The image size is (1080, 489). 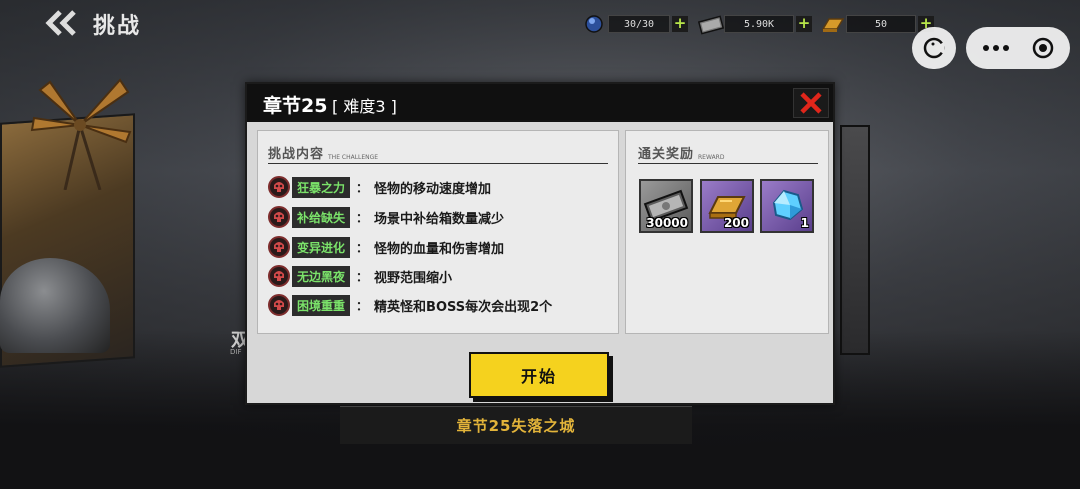 I want to click on rule-desc: 视野范围缩小, so click(x=413, y=278).